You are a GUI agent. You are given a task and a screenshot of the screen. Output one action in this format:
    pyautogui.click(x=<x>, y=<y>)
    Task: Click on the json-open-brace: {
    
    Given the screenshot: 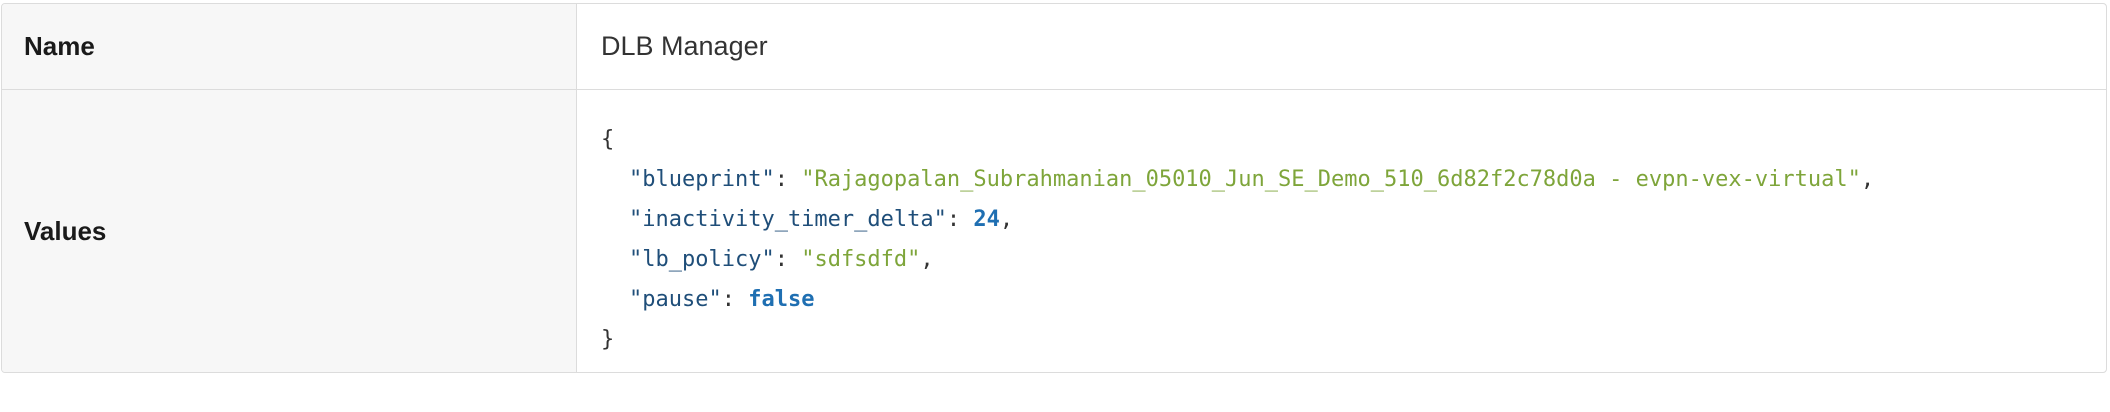 What is the action you would take?
    pyautogui.click(x=1353, y=140)
    